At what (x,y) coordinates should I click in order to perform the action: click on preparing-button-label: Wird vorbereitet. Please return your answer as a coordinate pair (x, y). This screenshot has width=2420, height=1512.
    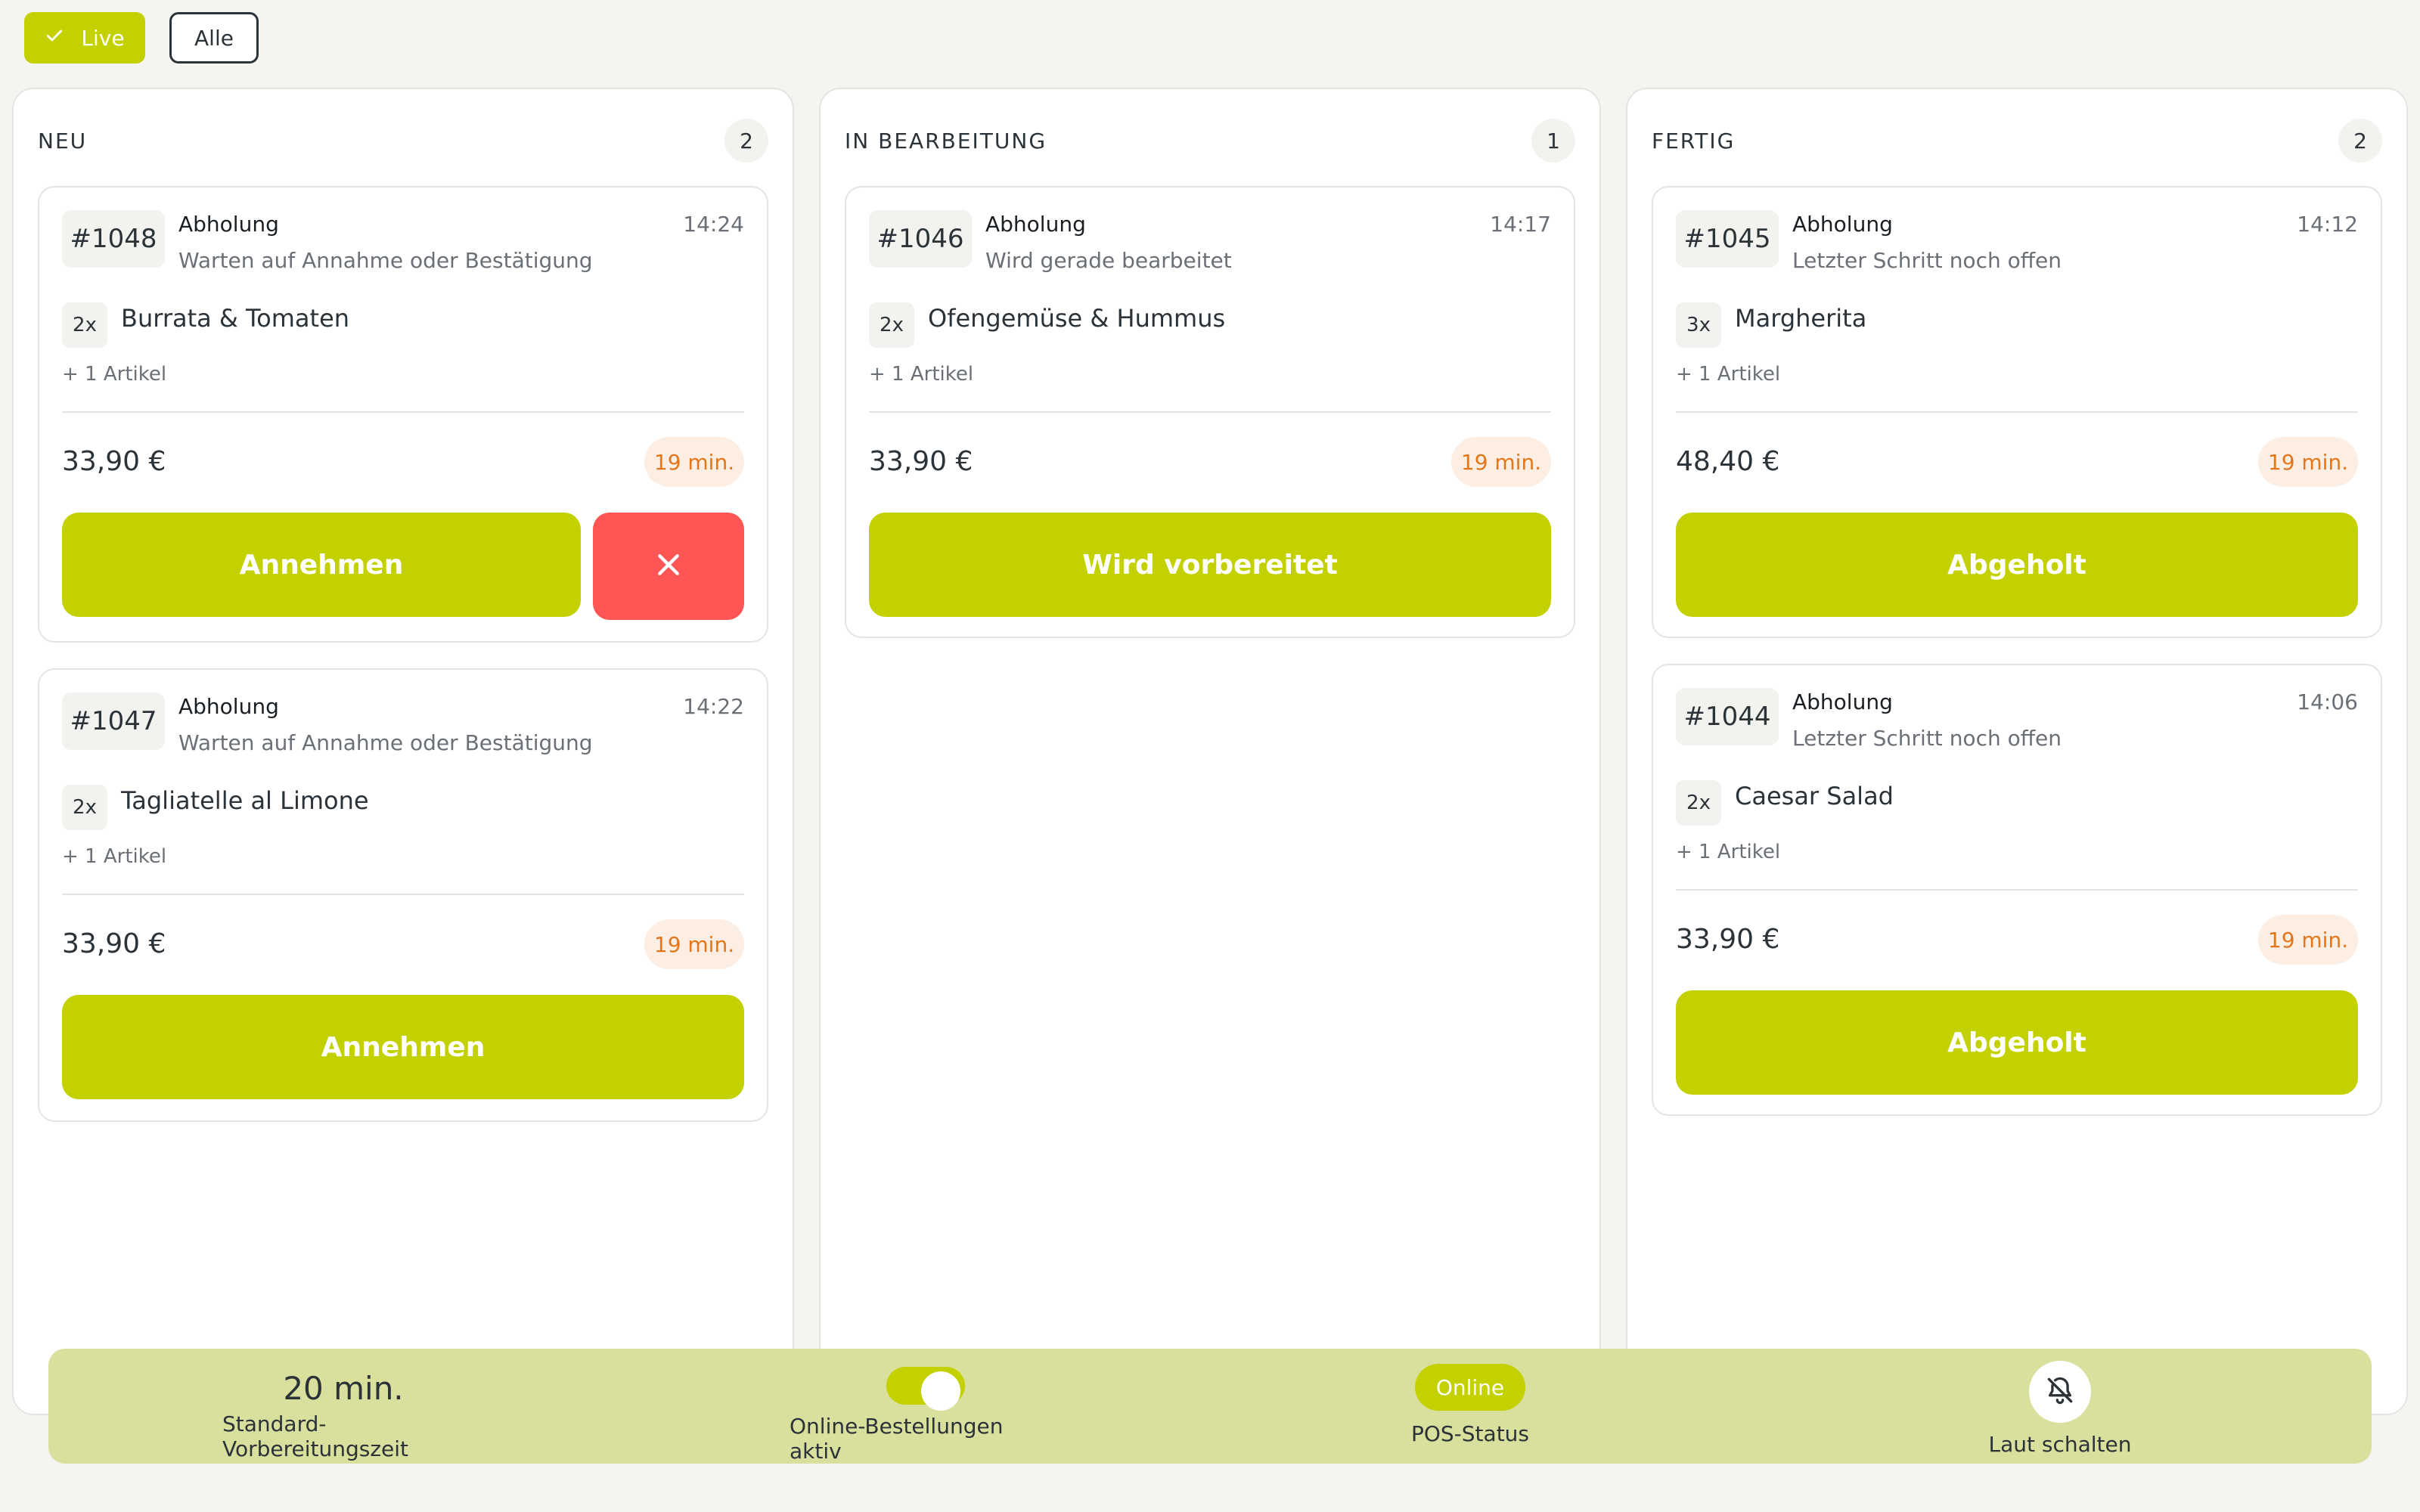
    Looking at the image, I should click on (1210, 565).